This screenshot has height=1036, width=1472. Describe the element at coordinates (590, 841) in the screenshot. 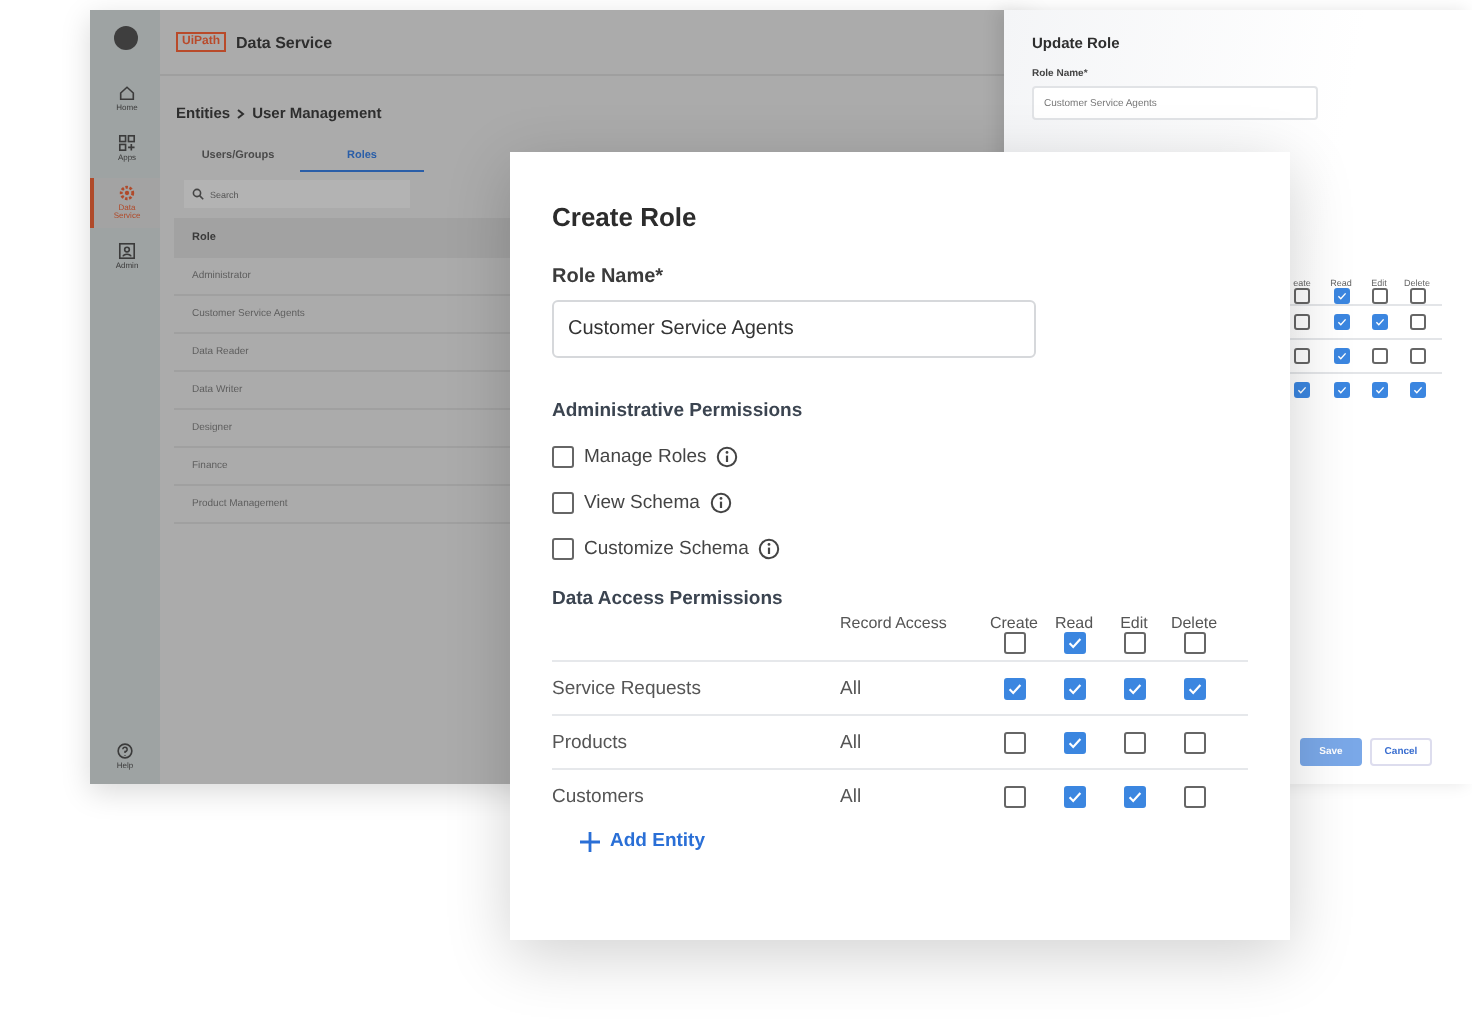

I see `plus-icon` at that location.